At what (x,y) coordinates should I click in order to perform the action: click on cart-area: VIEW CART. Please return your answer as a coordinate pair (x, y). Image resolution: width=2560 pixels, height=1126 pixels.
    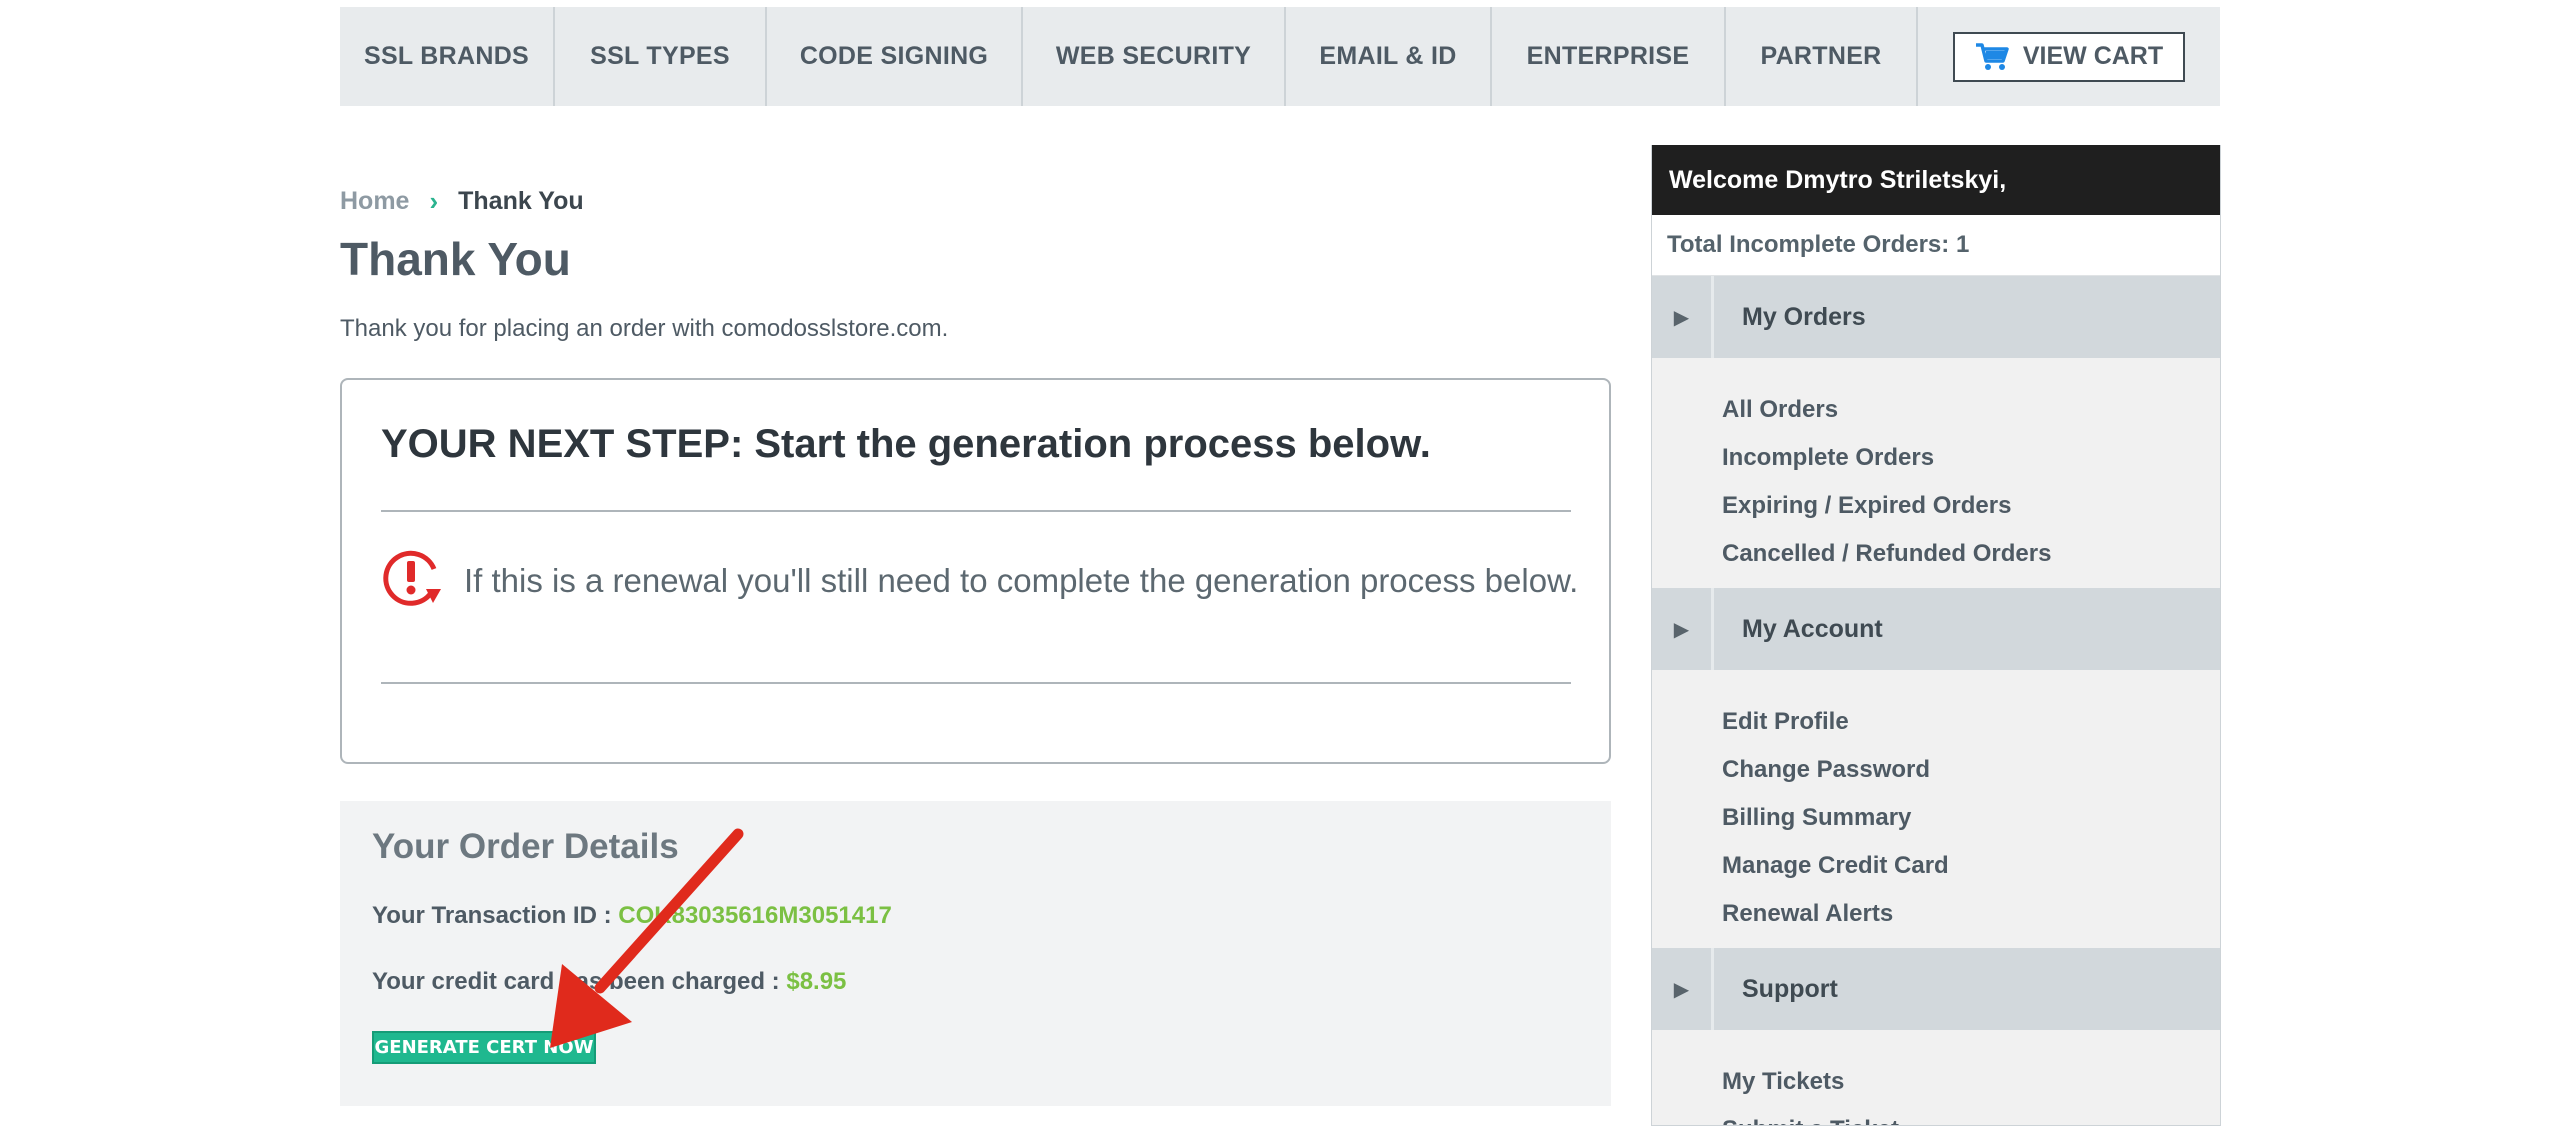
    Looking at the image, I should click on (2069, 56).